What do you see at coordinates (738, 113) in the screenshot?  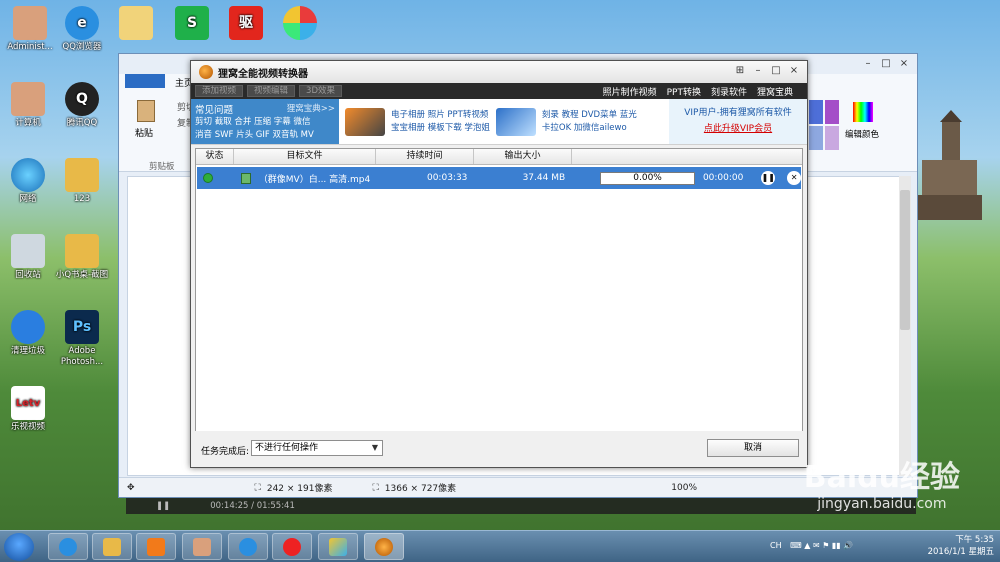 I see `vip-description: VIP用户-拥有狸窝所有软件` at bounding box center [738, 113].